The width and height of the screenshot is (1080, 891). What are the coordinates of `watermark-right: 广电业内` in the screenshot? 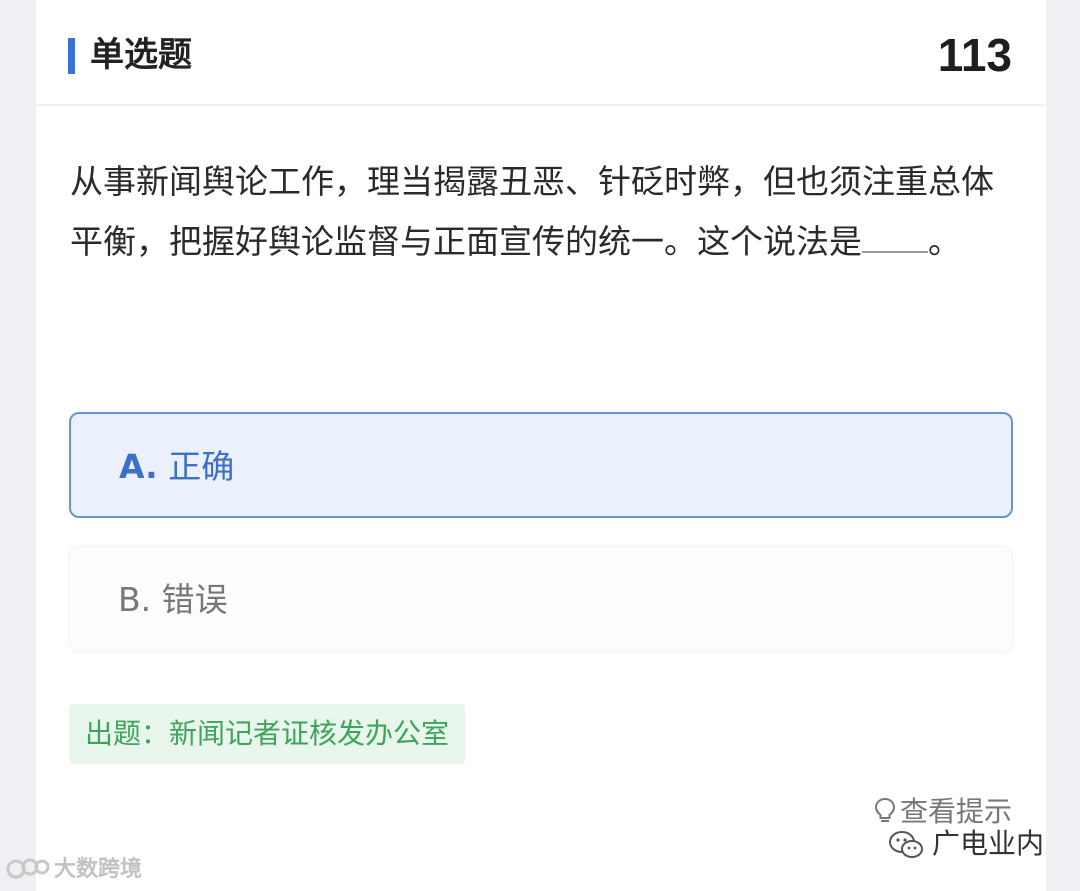 It's located at (966, 844).